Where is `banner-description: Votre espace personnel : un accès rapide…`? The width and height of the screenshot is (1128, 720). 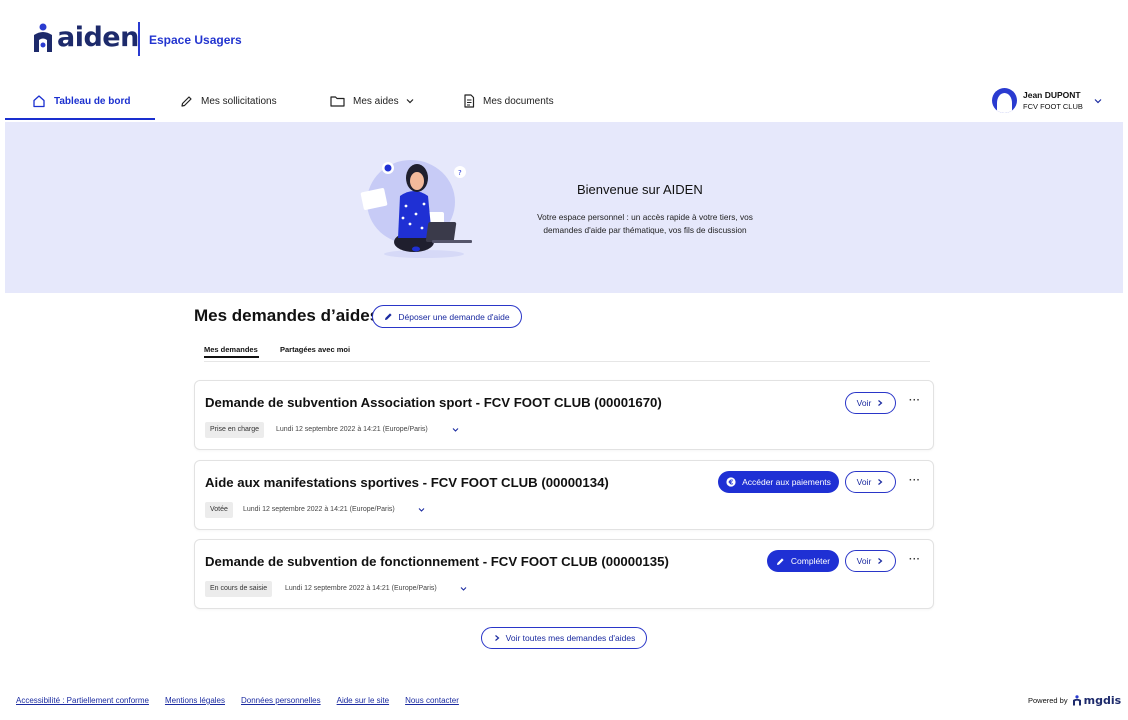 banner-description: Votre espace personnel : un accès rapide… is located at coordinates (645, 223).